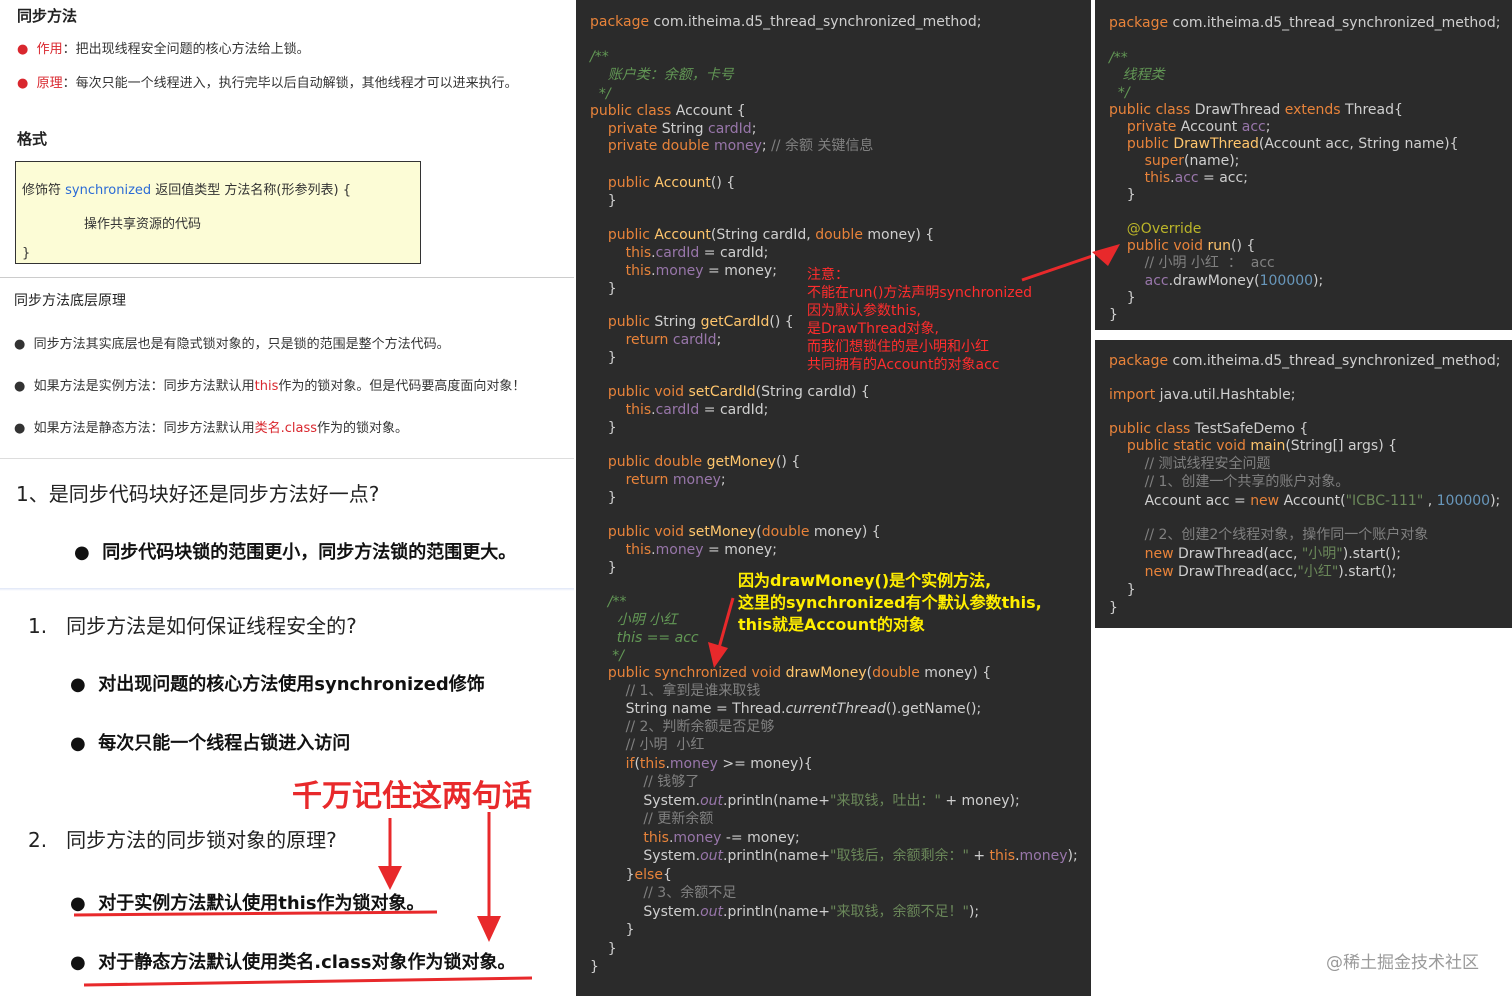  I want to click on code-line: new DrawThread(acc, "小明").start();, so click(1272, 554).